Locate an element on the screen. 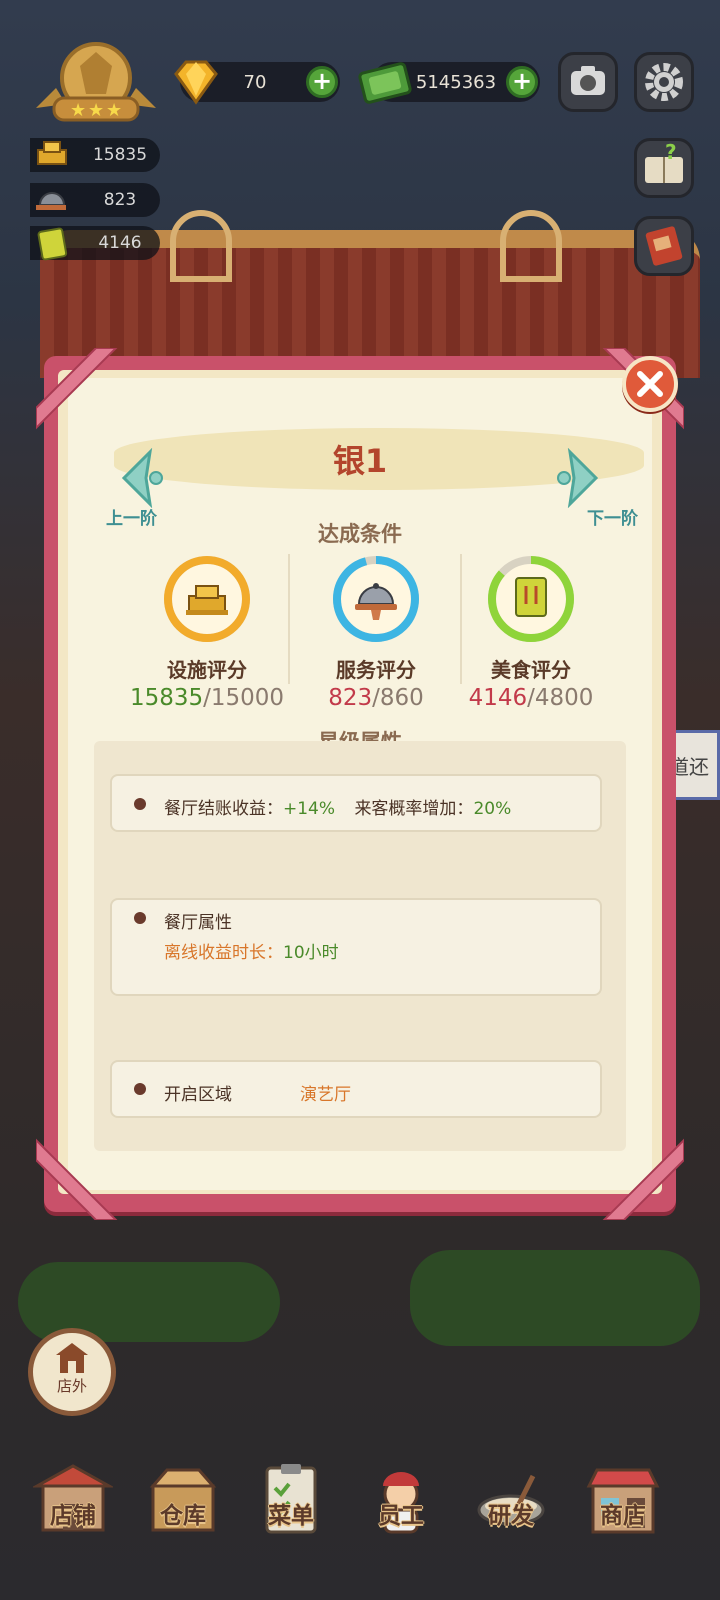 This screenshot has width=720, height=1600. rank-badge: ★ ★ ★ is located at coordinates (96, 83).